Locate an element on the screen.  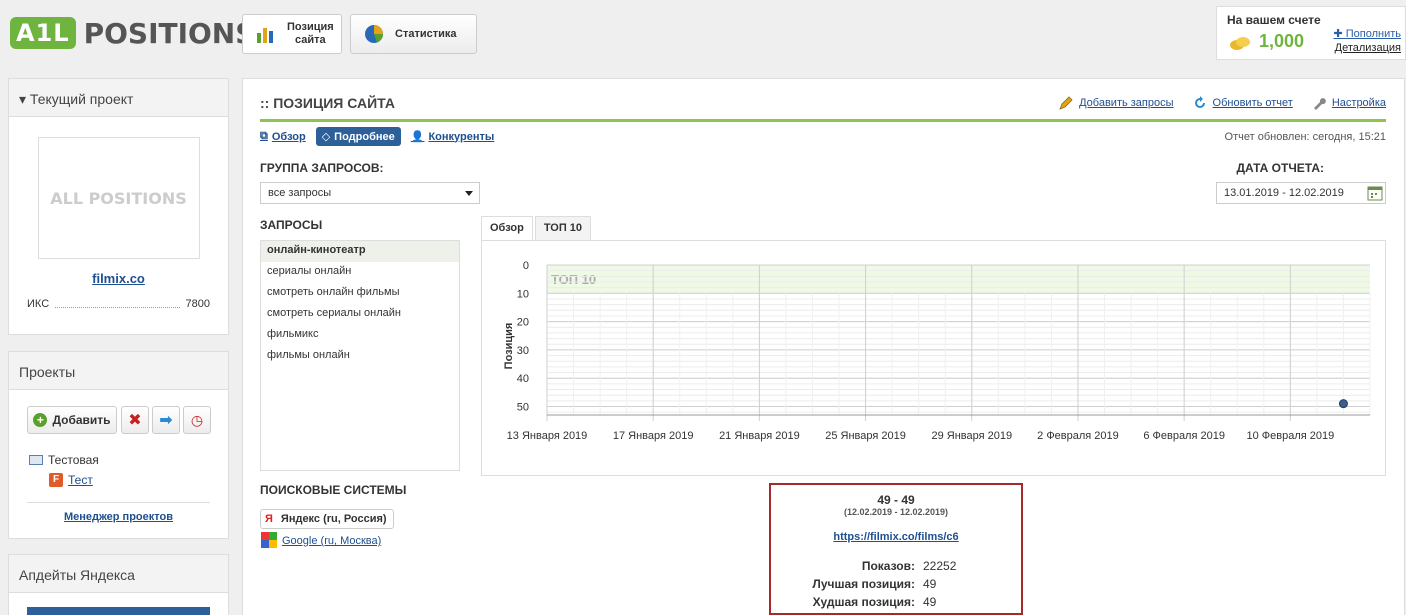
add-queries-link: Добавить запросы is located at coordinates (1116, 103).